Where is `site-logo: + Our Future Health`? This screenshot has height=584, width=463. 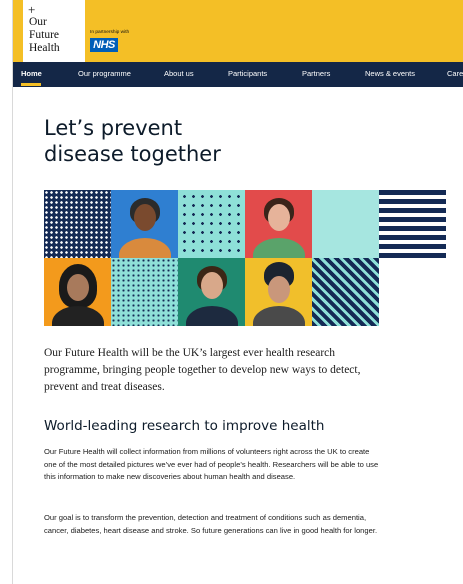 site-logo: + Our Future Health is located at coordinates (54, 31).